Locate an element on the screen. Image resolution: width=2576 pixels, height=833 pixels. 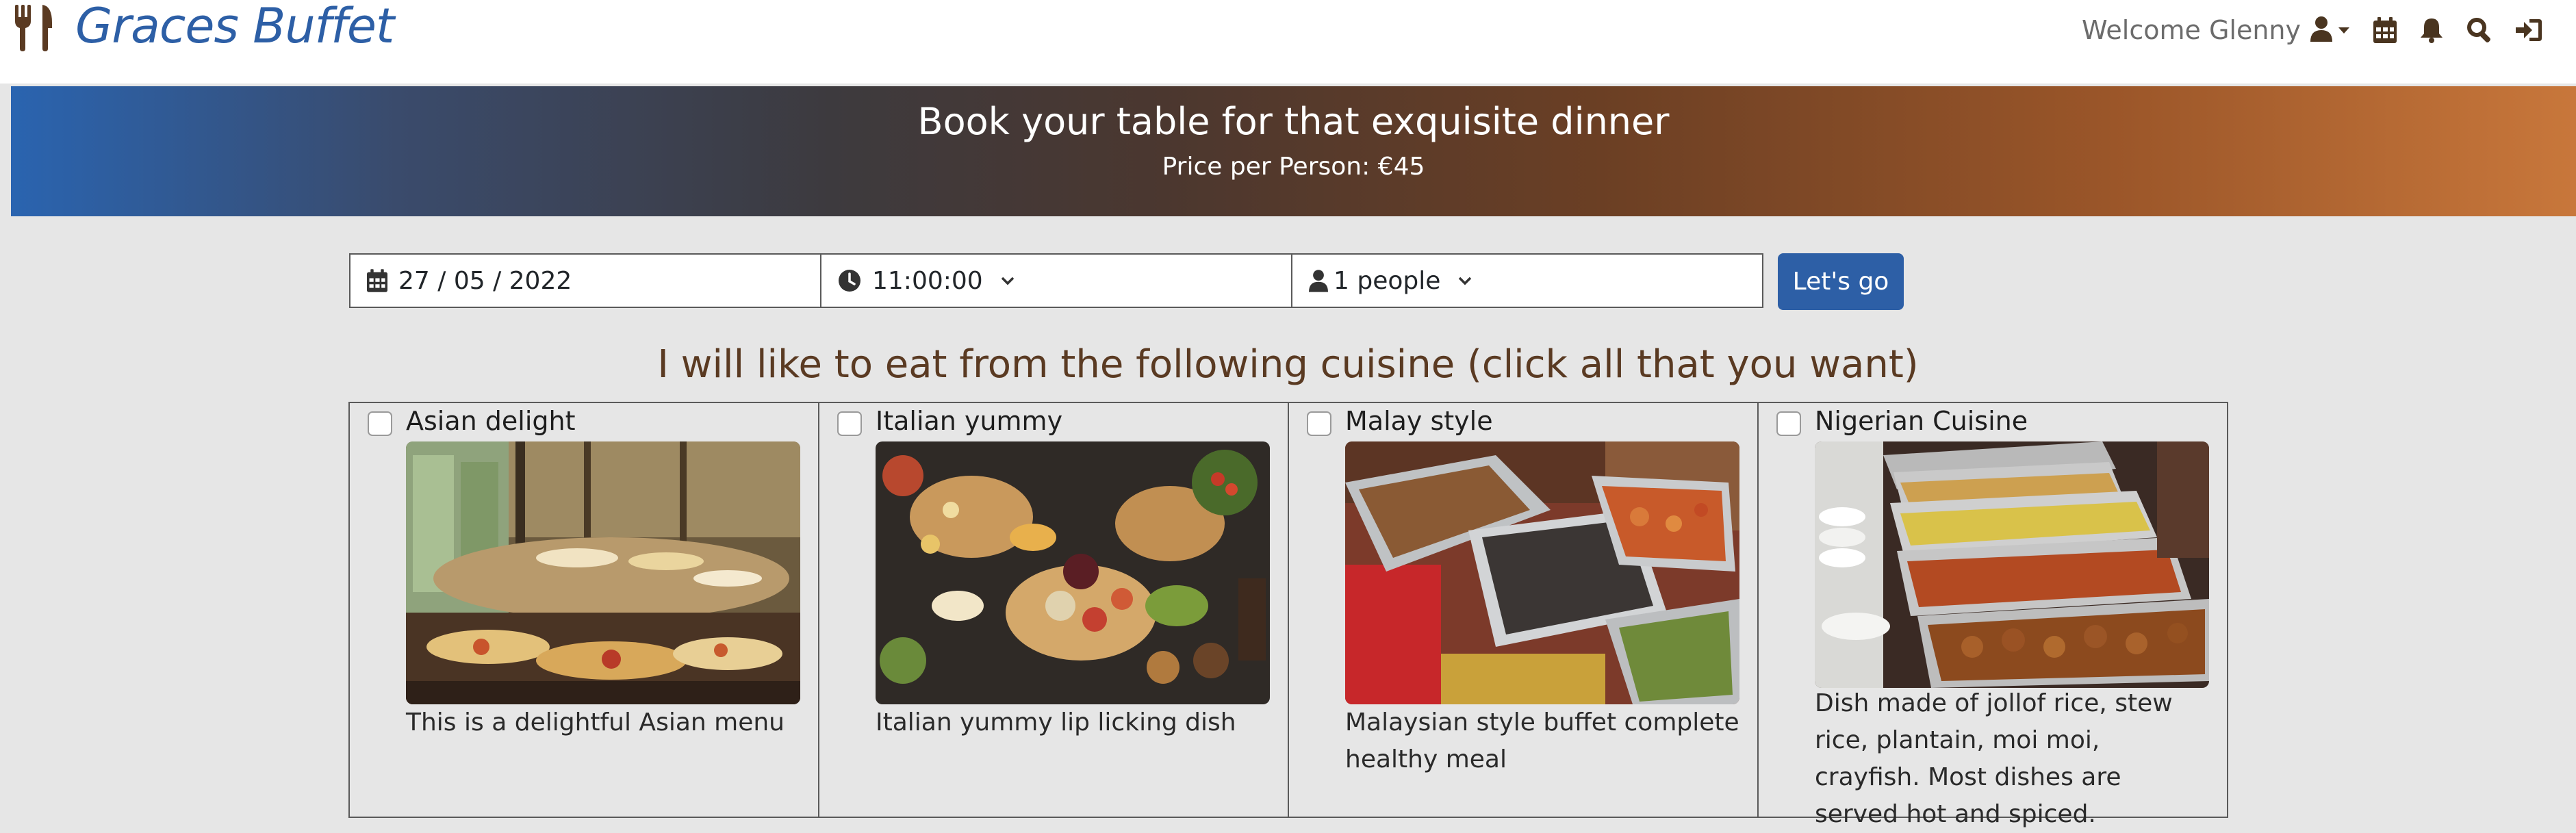
asian-buffet-image is located at coordinates (603, 572).